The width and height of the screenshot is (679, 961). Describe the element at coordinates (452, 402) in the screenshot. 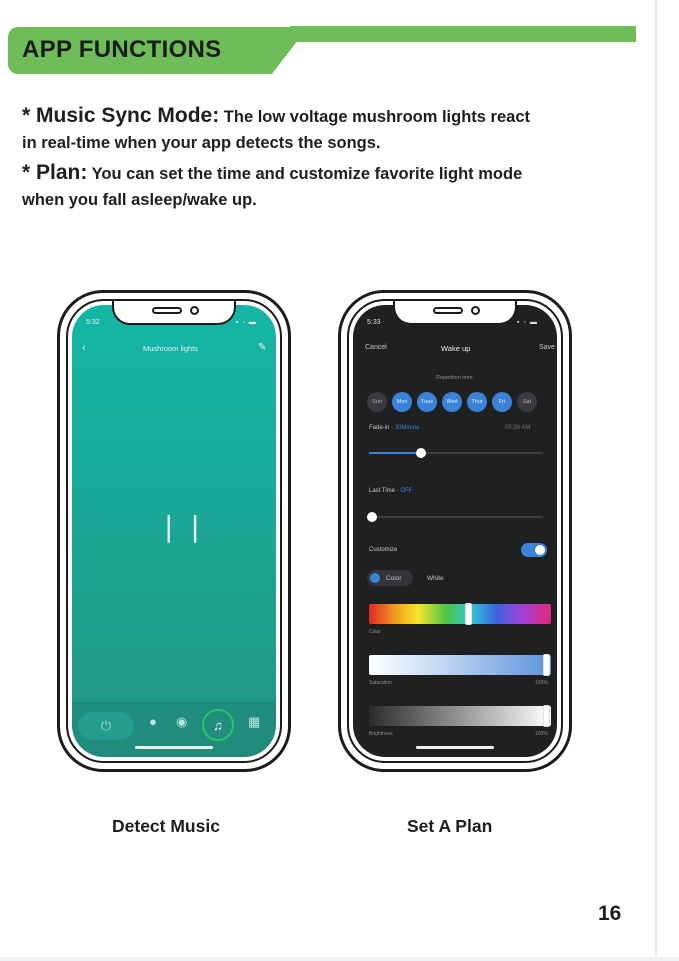

I see `day-wed: Wed` at that location.